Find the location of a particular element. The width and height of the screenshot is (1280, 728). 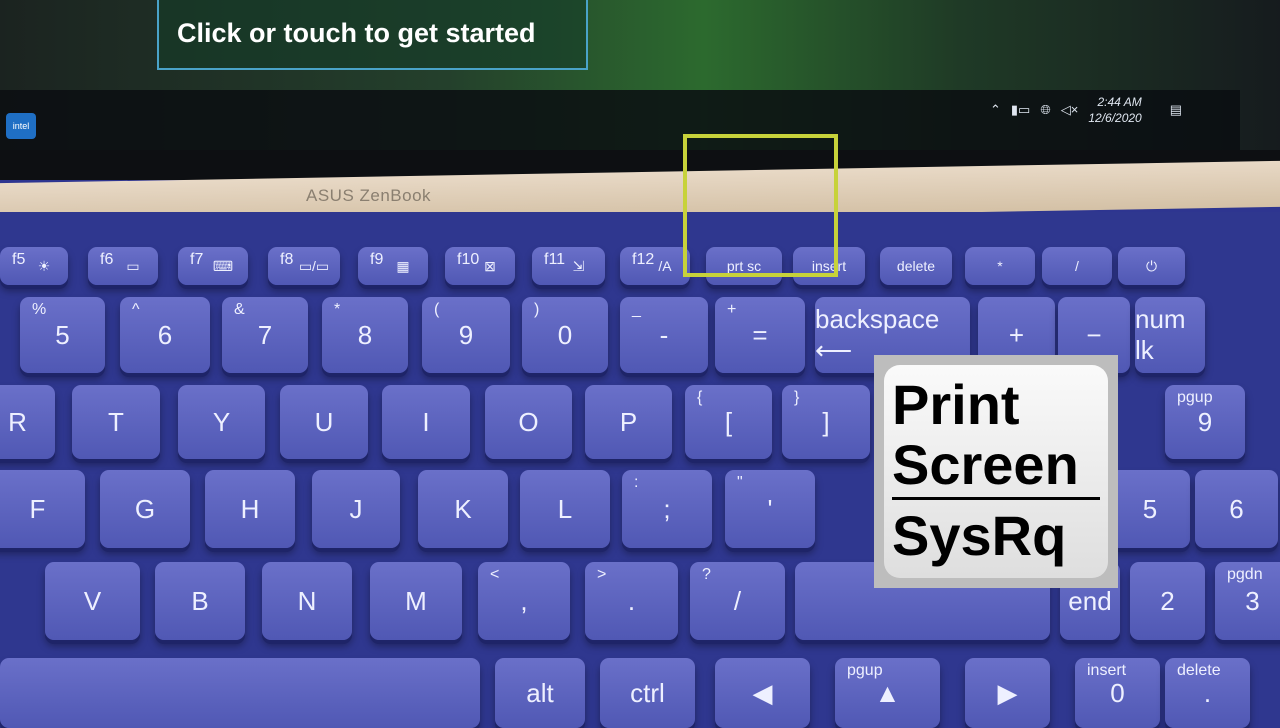

key-bottom-3: M is located at coordinates (416, 601).